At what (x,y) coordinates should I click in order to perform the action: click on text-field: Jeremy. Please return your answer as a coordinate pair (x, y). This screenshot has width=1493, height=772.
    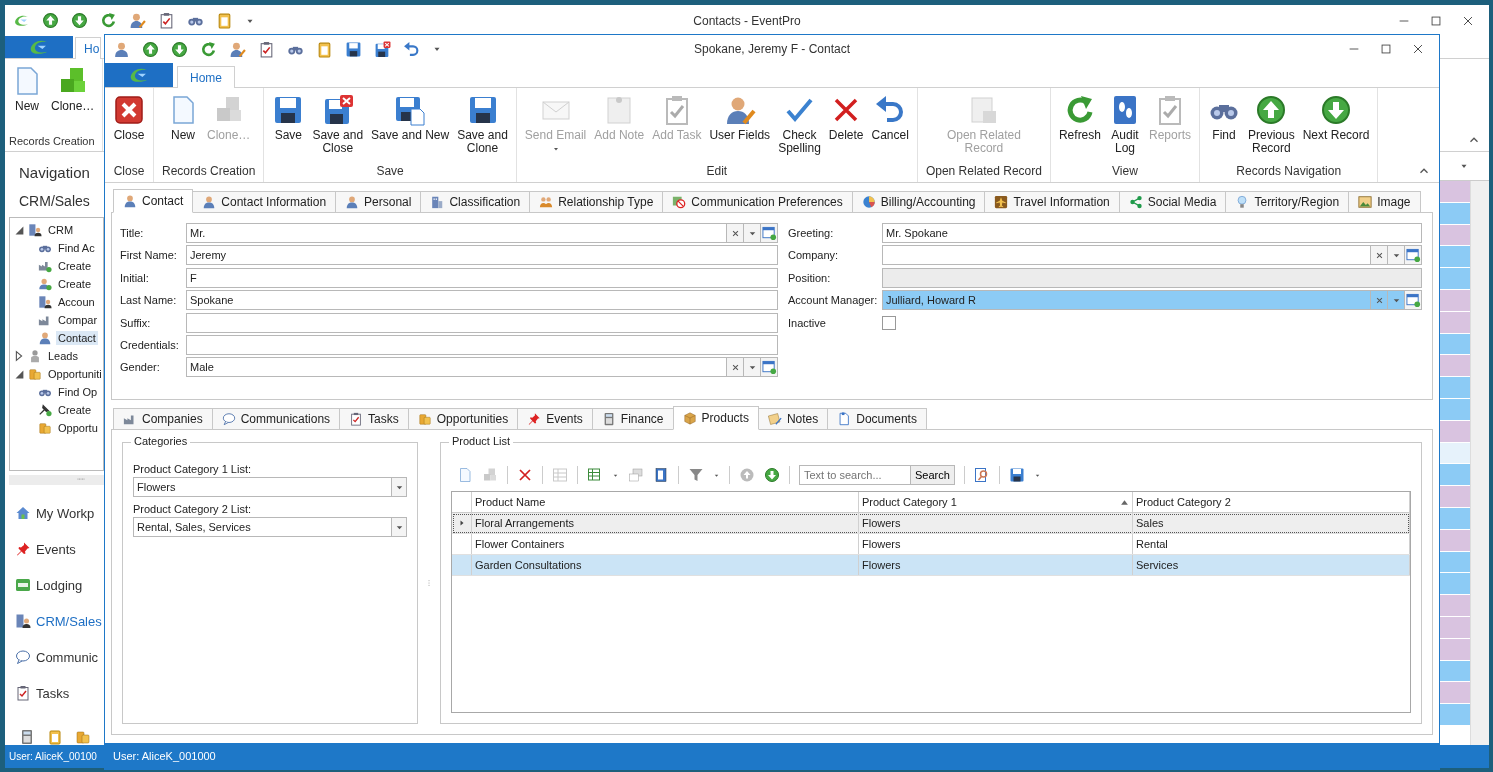
    Looking at the image, I should click on (482, 255).